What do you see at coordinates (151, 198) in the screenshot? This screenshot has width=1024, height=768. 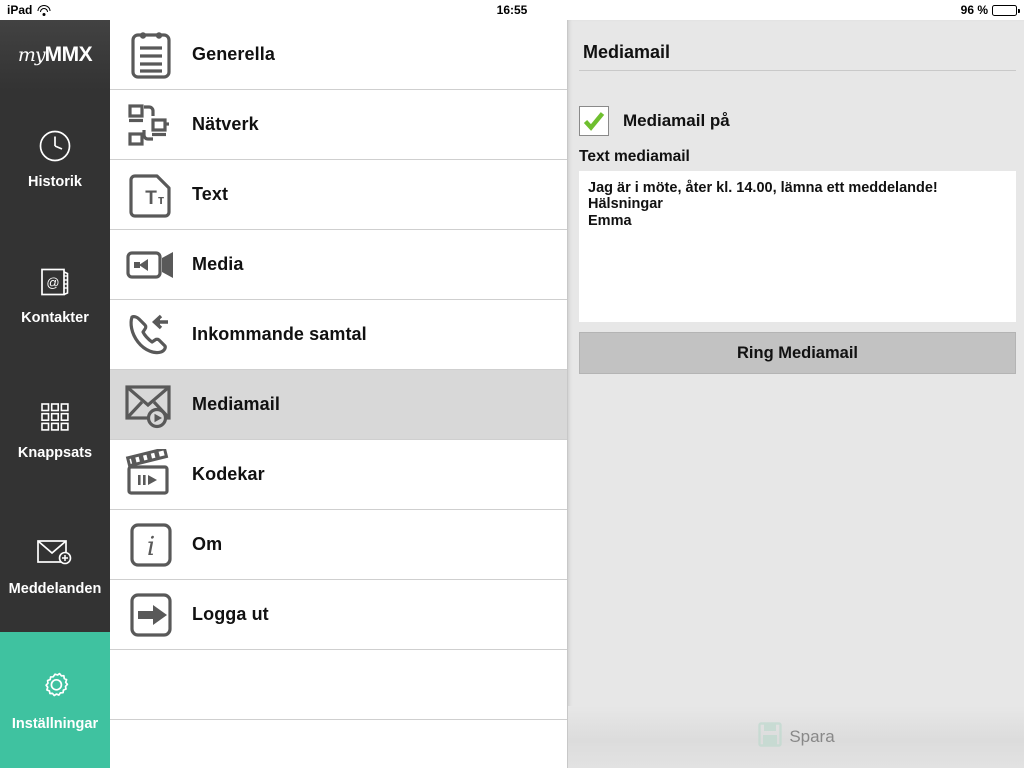 I see `svg-text: T` at bounding box center [151, 198].